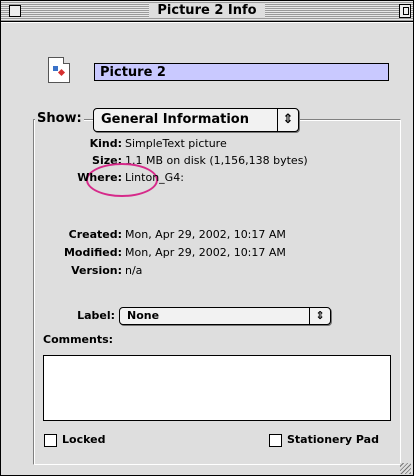 The image size is (414, 476). Describe the element at coordinates (134, 270) in the screenshot. I see `version-value: n/a` at that location.